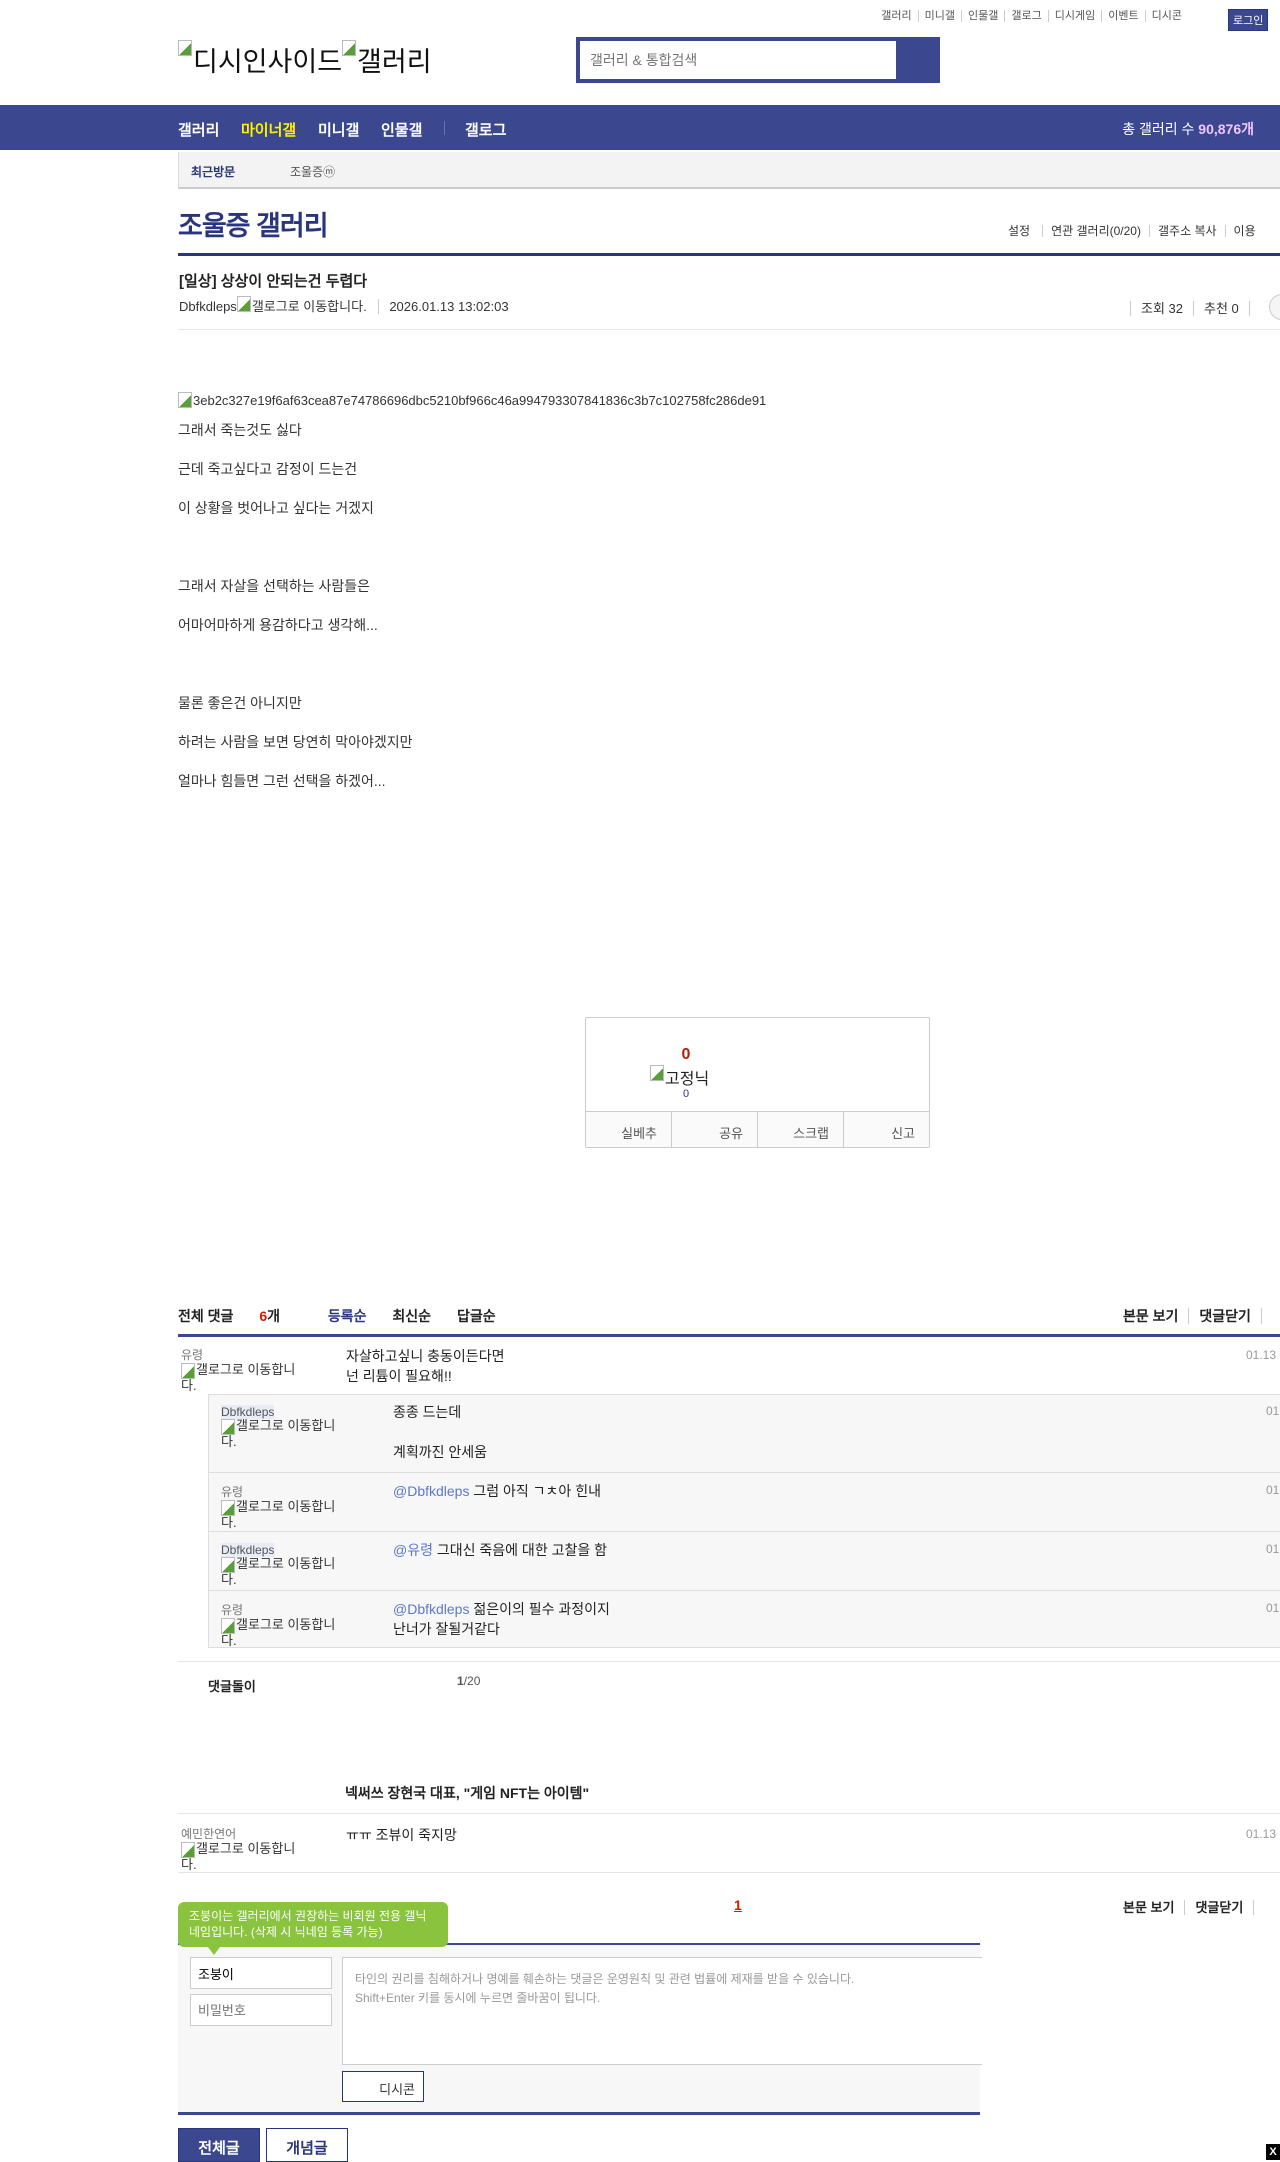 This screenshot has width=1280, height=2162. I want to click on scrap-button: 스크랩, so click(800, 1129).